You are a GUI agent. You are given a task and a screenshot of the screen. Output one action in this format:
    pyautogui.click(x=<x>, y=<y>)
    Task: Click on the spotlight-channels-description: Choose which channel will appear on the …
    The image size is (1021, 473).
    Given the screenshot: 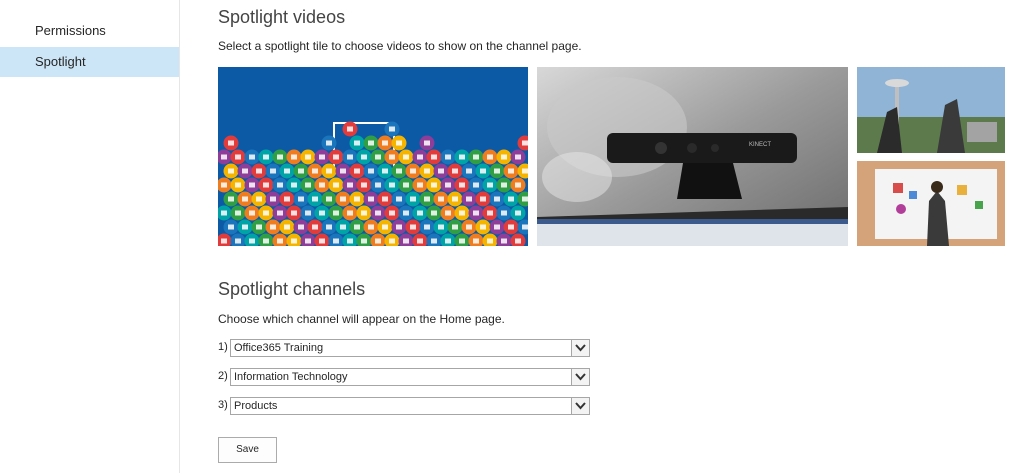 What is the action you would take?
    pyautogui.click(x=361, y=319)
    